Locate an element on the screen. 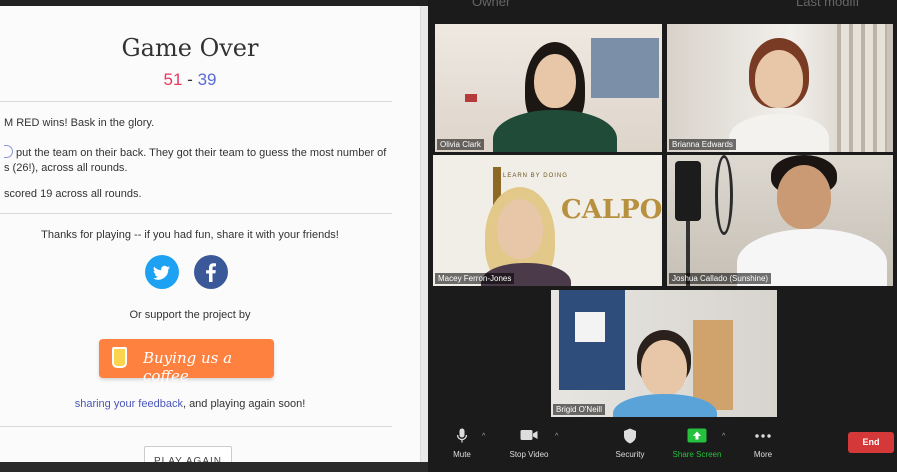 The image size is (897, 472). play-again-button: PLAY AGAIN is located at coordinates (188, 454).